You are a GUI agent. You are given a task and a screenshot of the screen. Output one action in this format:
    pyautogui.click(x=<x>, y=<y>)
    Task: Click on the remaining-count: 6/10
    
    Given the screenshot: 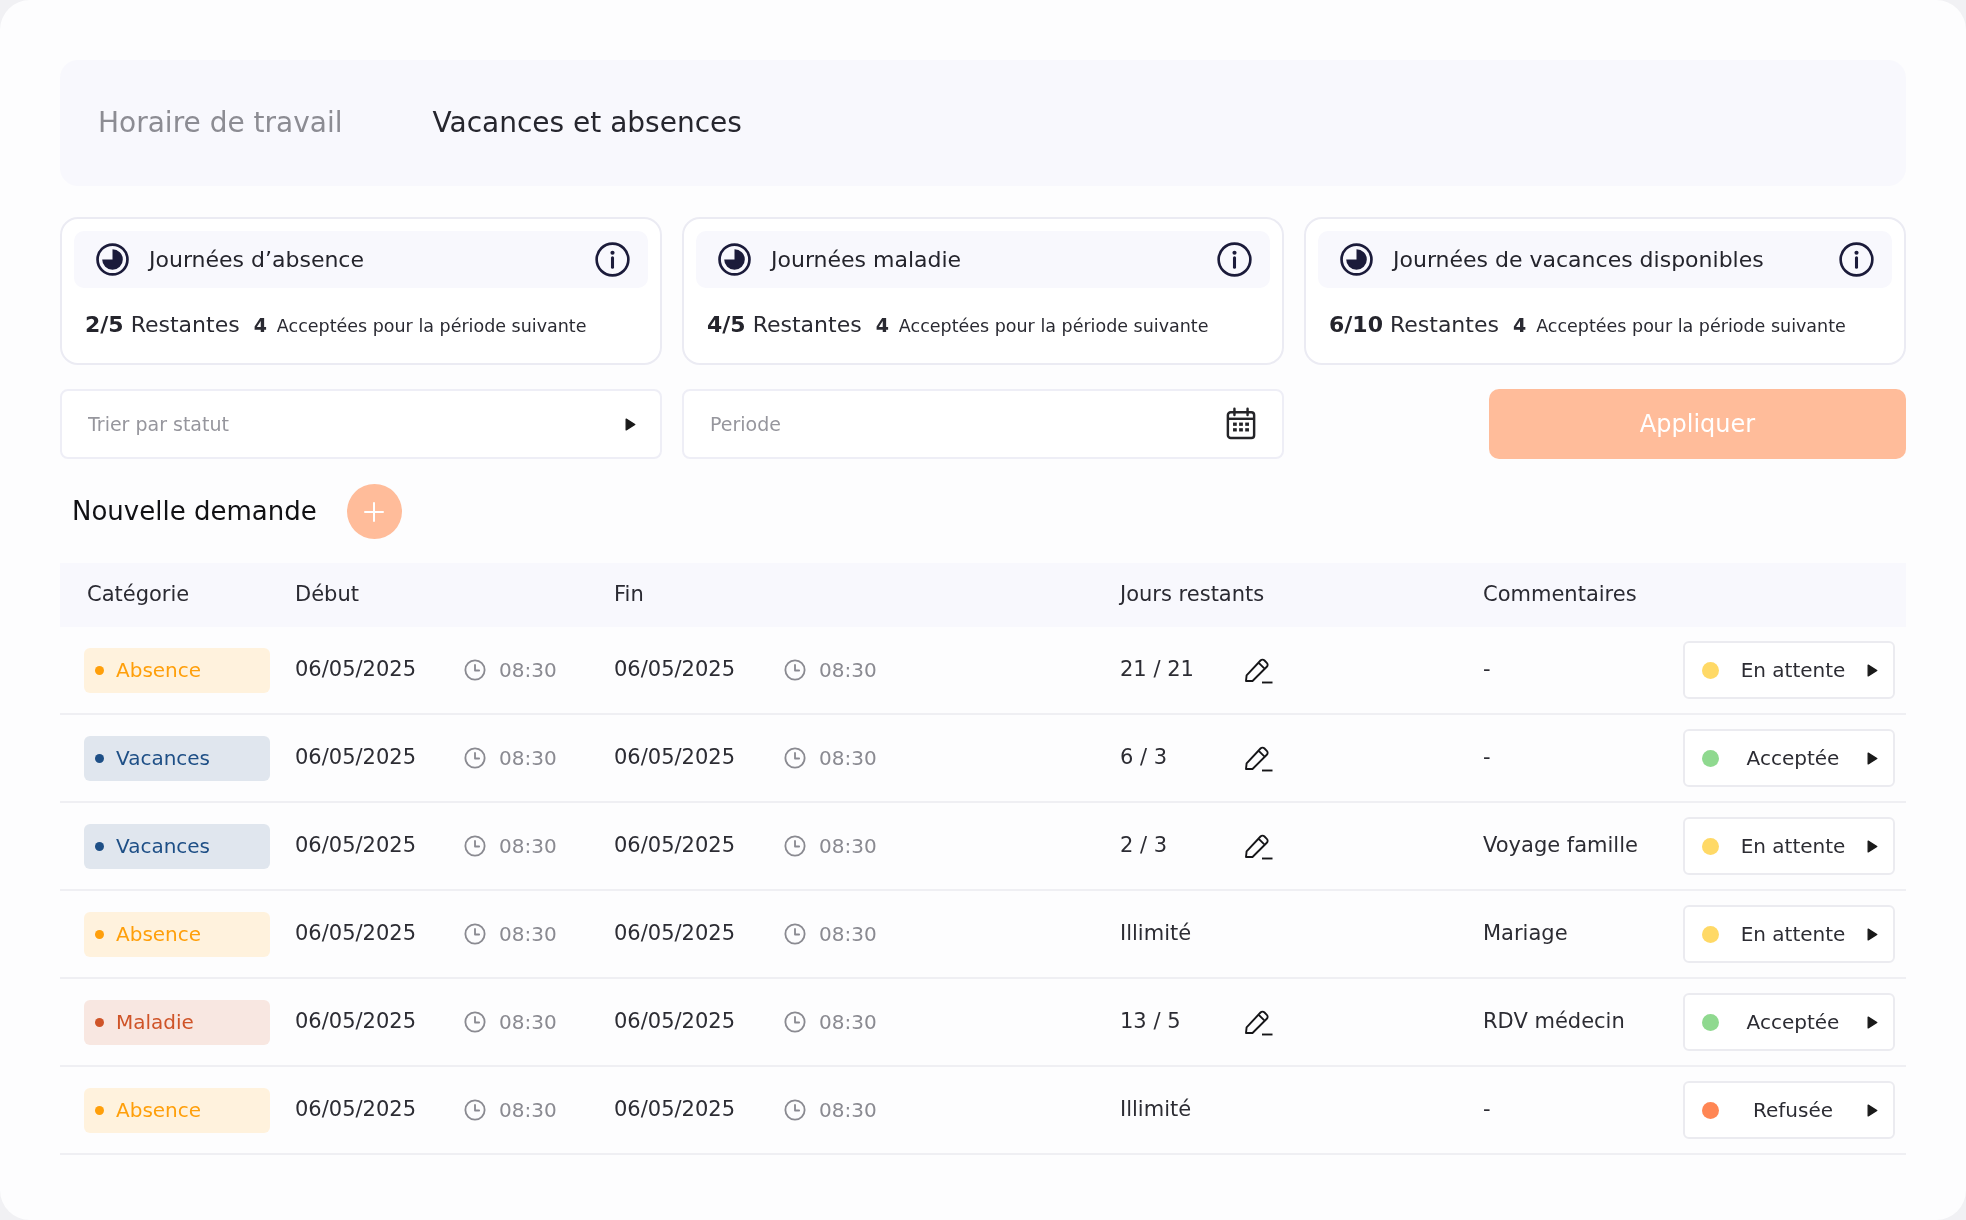 What is the action you would take?
    pyautogui.click(x=1356, y=325)
    